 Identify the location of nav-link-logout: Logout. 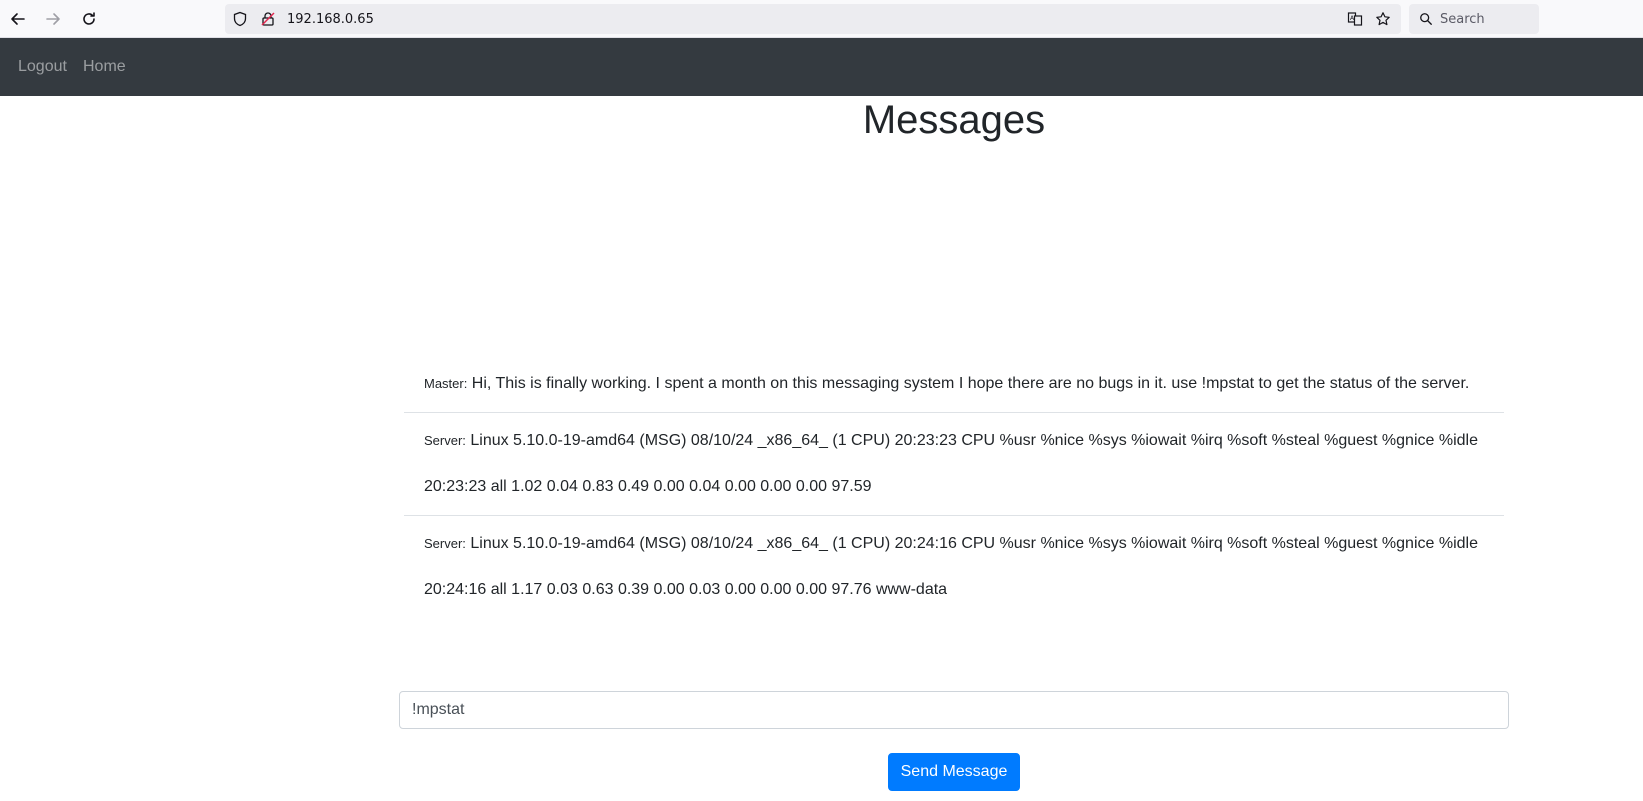
(42, 67).